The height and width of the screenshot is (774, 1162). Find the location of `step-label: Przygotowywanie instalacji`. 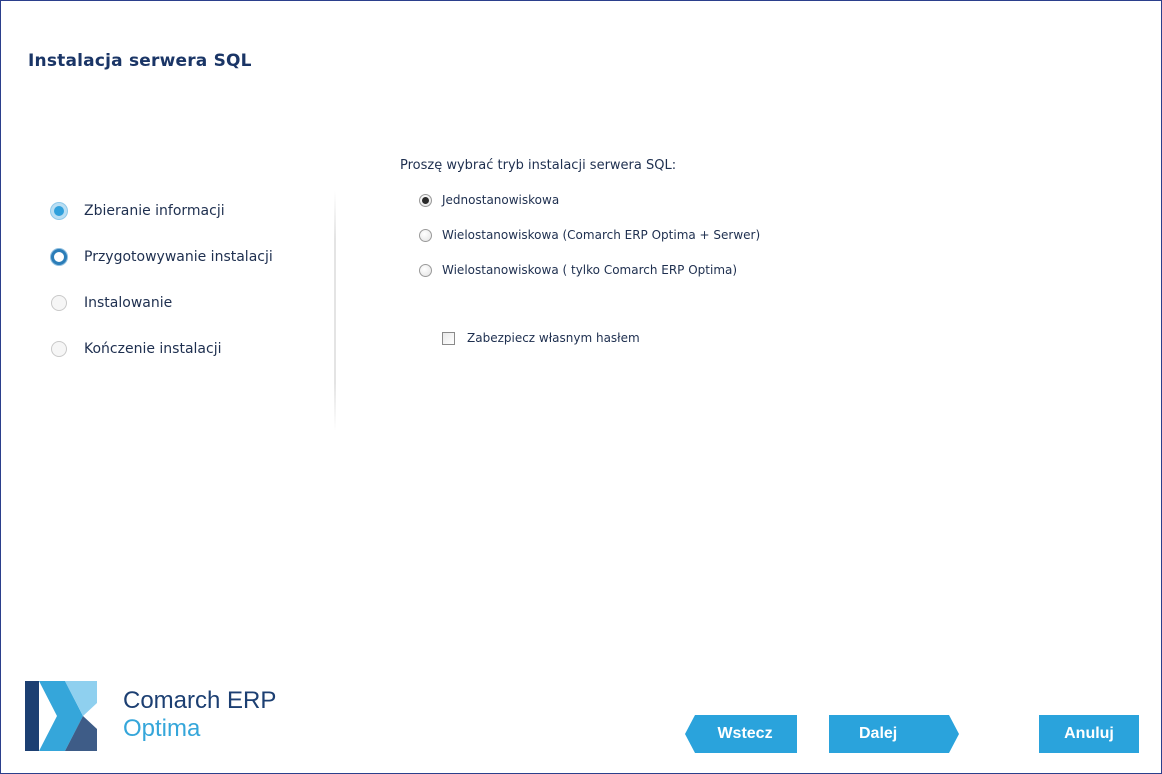

step-label: Przygotowywanie instalacji is located at coordinates (178, 257).